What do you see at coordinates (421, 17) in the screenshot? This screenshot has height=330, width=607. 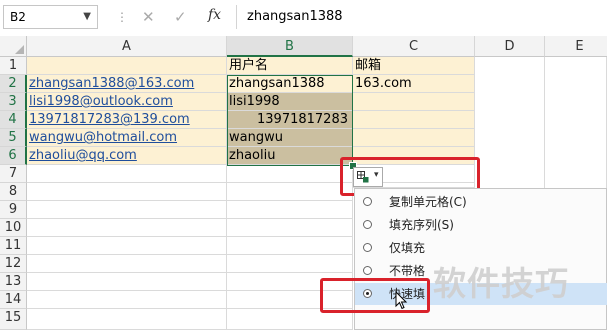 I see `formula-input: zhangsan1388` at bounding box center [421, 17].